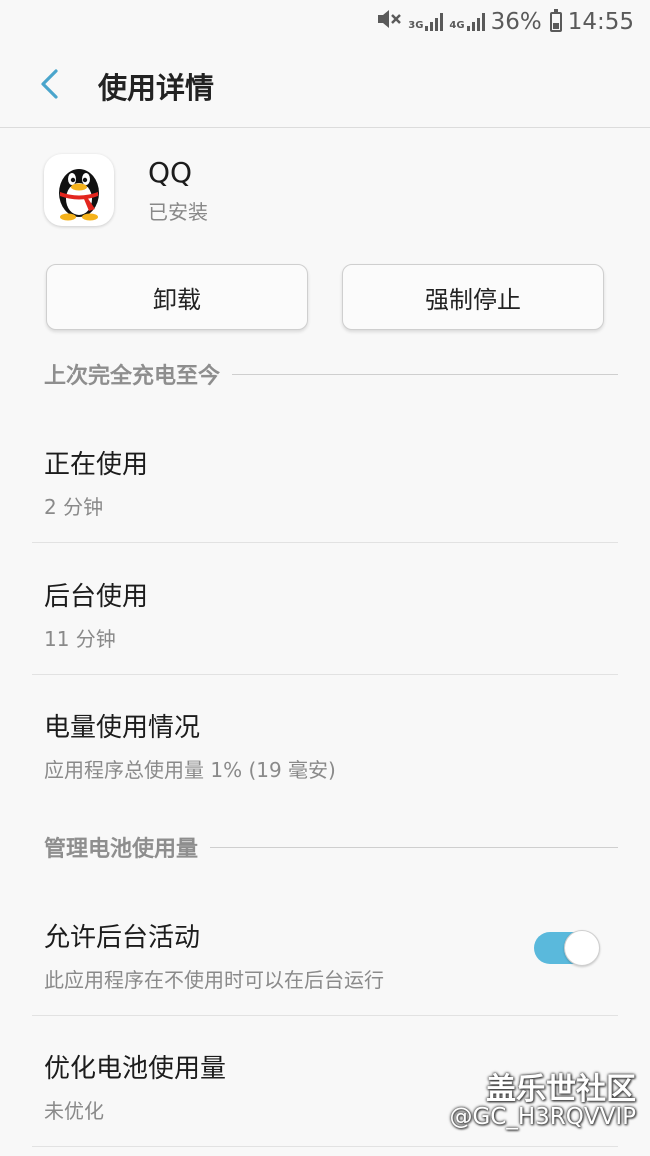 The image size is (650, 1156). I want to click on item-subtitle: 此应用程序在不使用时可以在后台运行, so click(214, 980).